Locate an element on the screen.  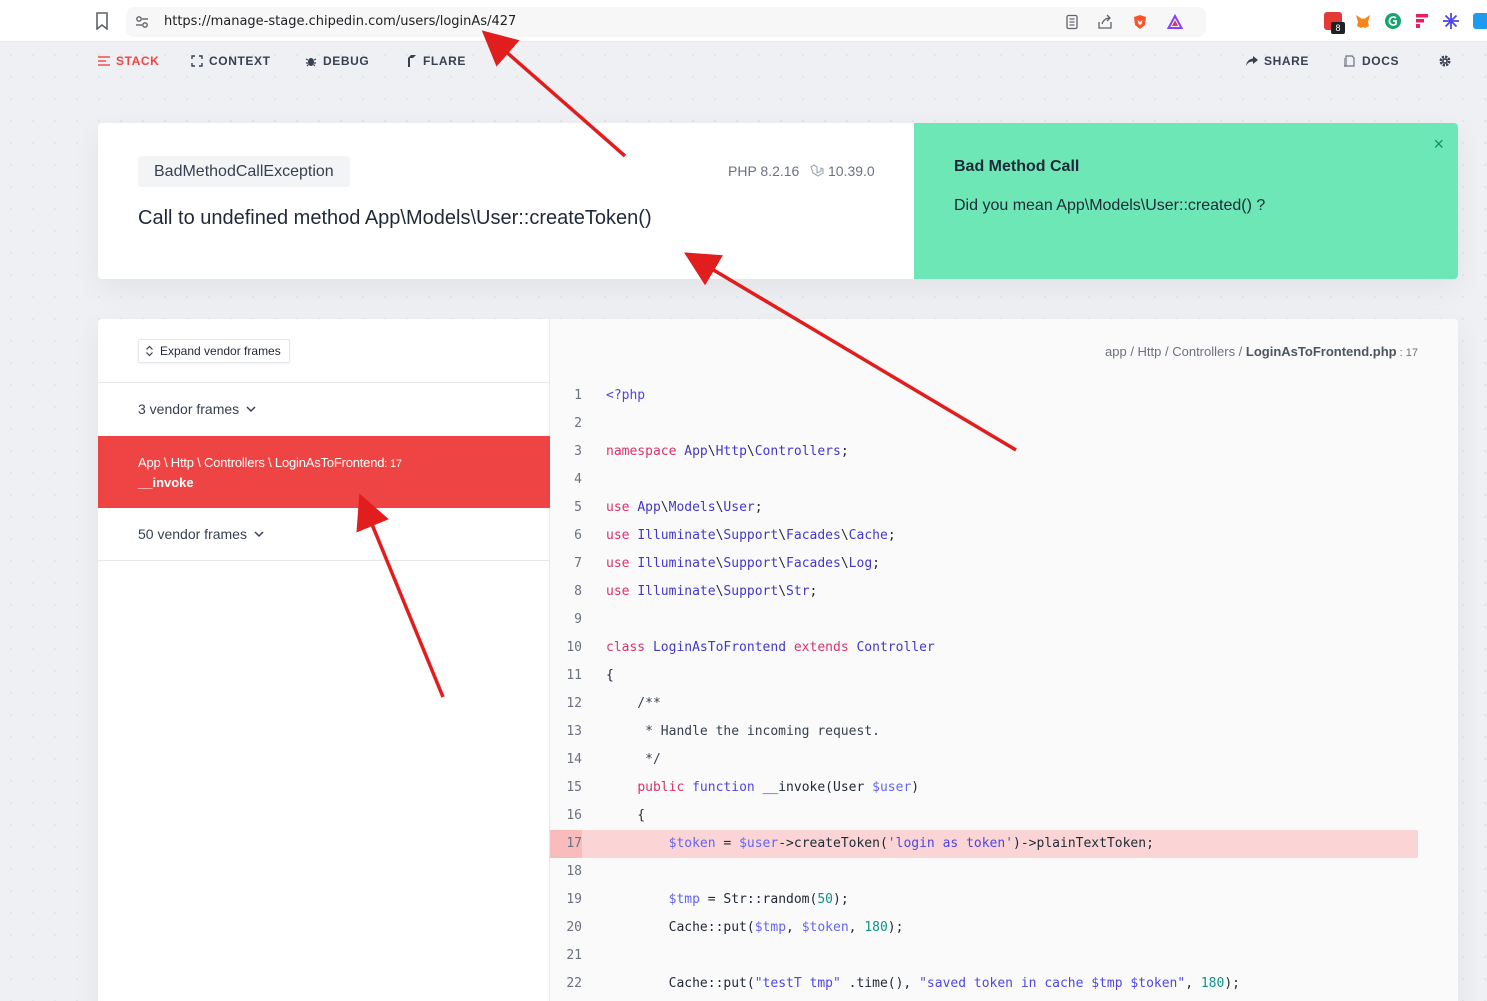
frame-method-name: __invoke is located at coordinates (166, 482).